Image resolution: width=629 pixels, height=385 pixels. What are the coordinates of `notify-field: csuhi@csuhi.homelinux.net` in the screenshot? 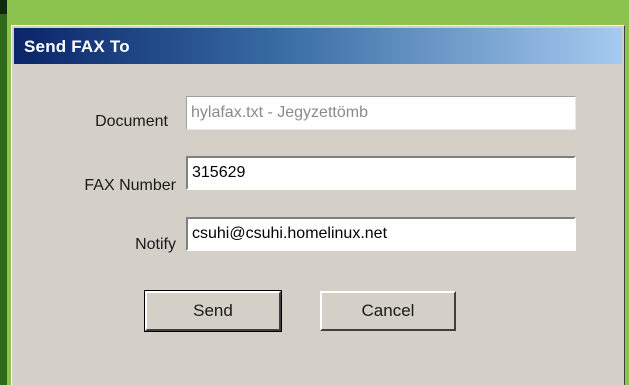 It's located at (381, 234).